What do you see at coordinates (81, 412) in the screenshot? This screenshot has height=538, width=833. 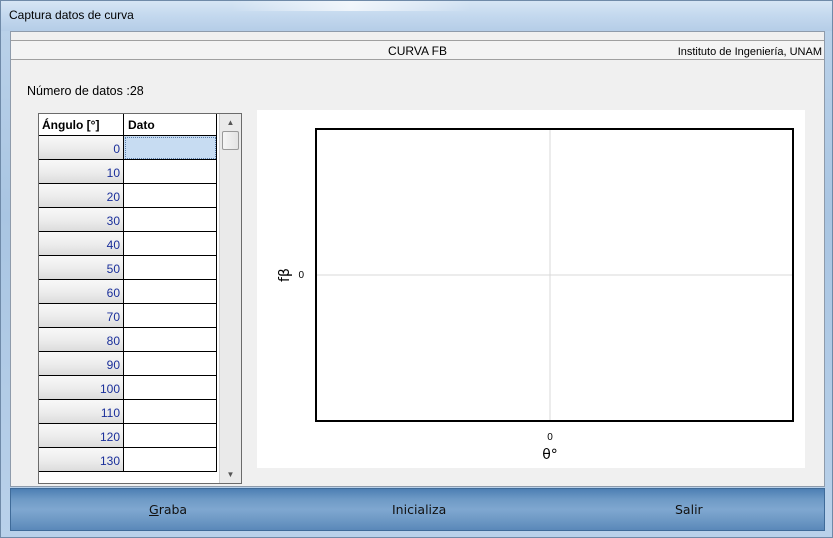 I see `angle-cell: 110` at bounding box center [81, 412].